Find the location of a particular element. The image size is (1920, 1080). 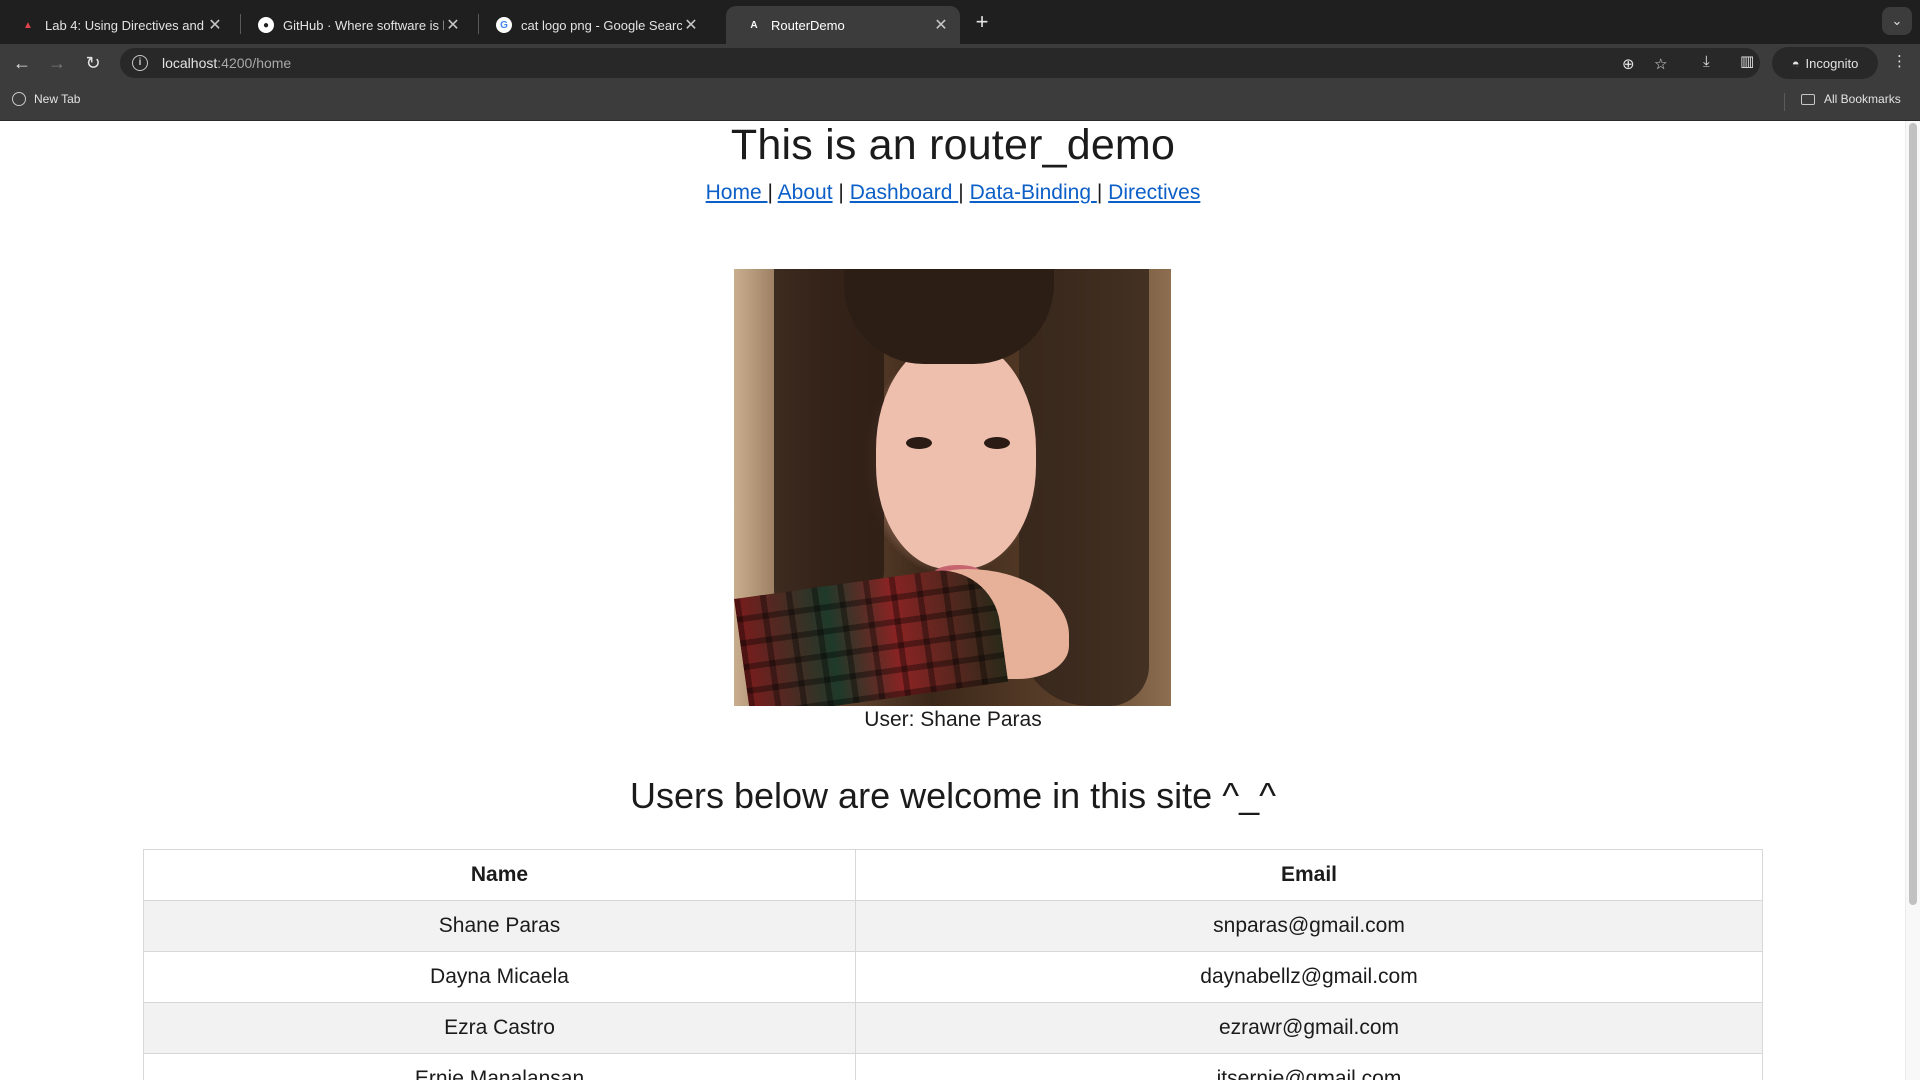

url-host: localhost is located at coordinates (190, 63).